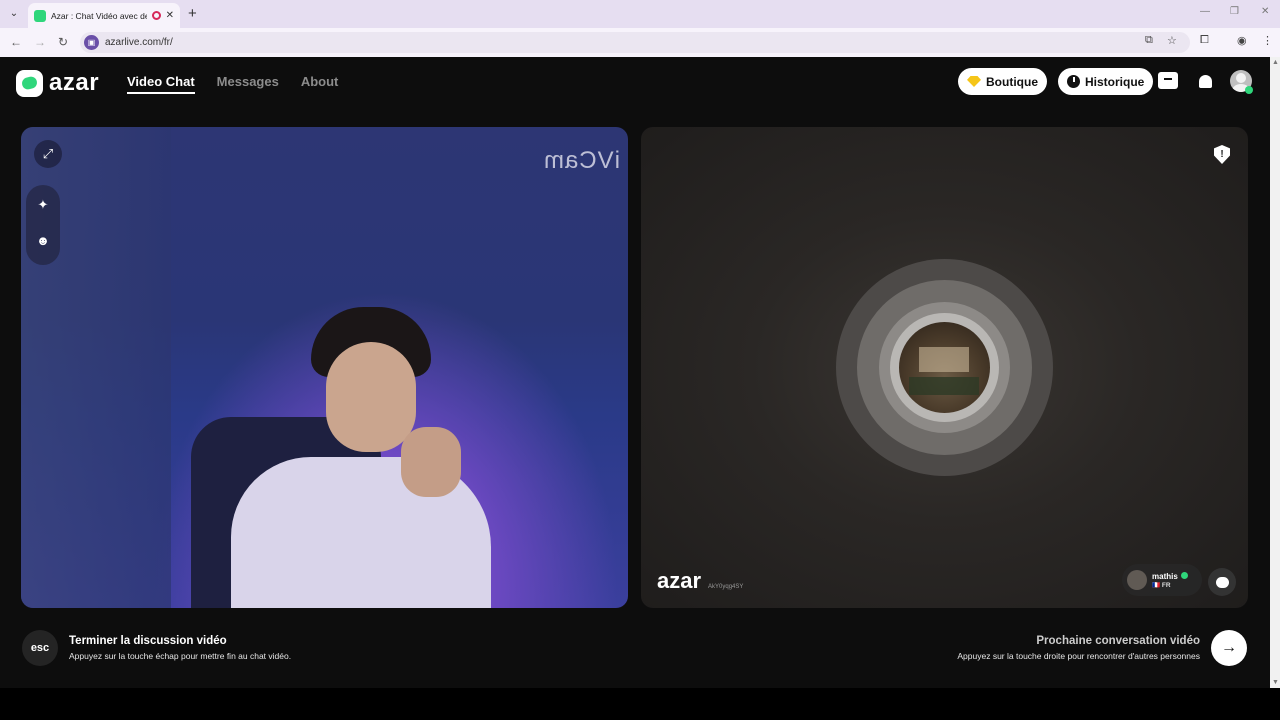  Describe the element at coordinates (156, 15) in the screenshot. I see `recording-icon` at that location.